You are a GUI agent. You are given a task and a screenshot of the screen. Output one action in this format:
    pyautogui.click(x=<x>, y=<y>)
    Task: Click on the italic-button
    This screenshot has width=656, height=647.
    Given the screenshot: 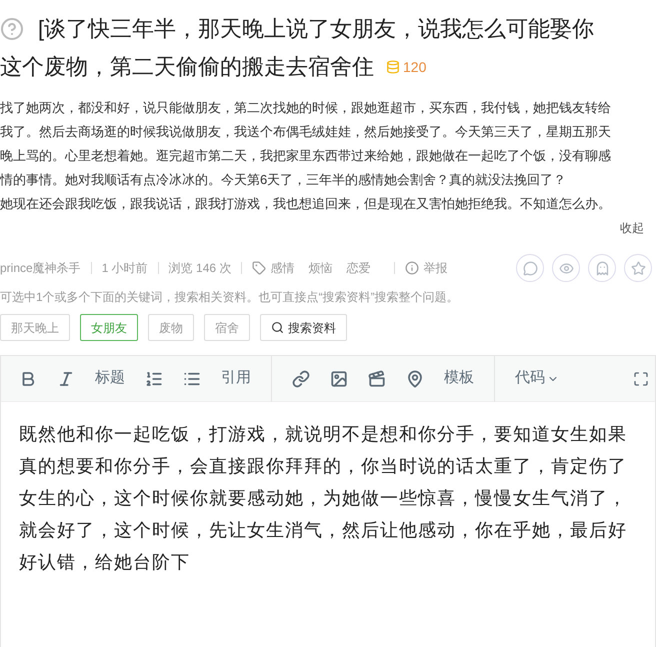 What is the action you would take?
    pyautogui.click(x=66, y=379)
    